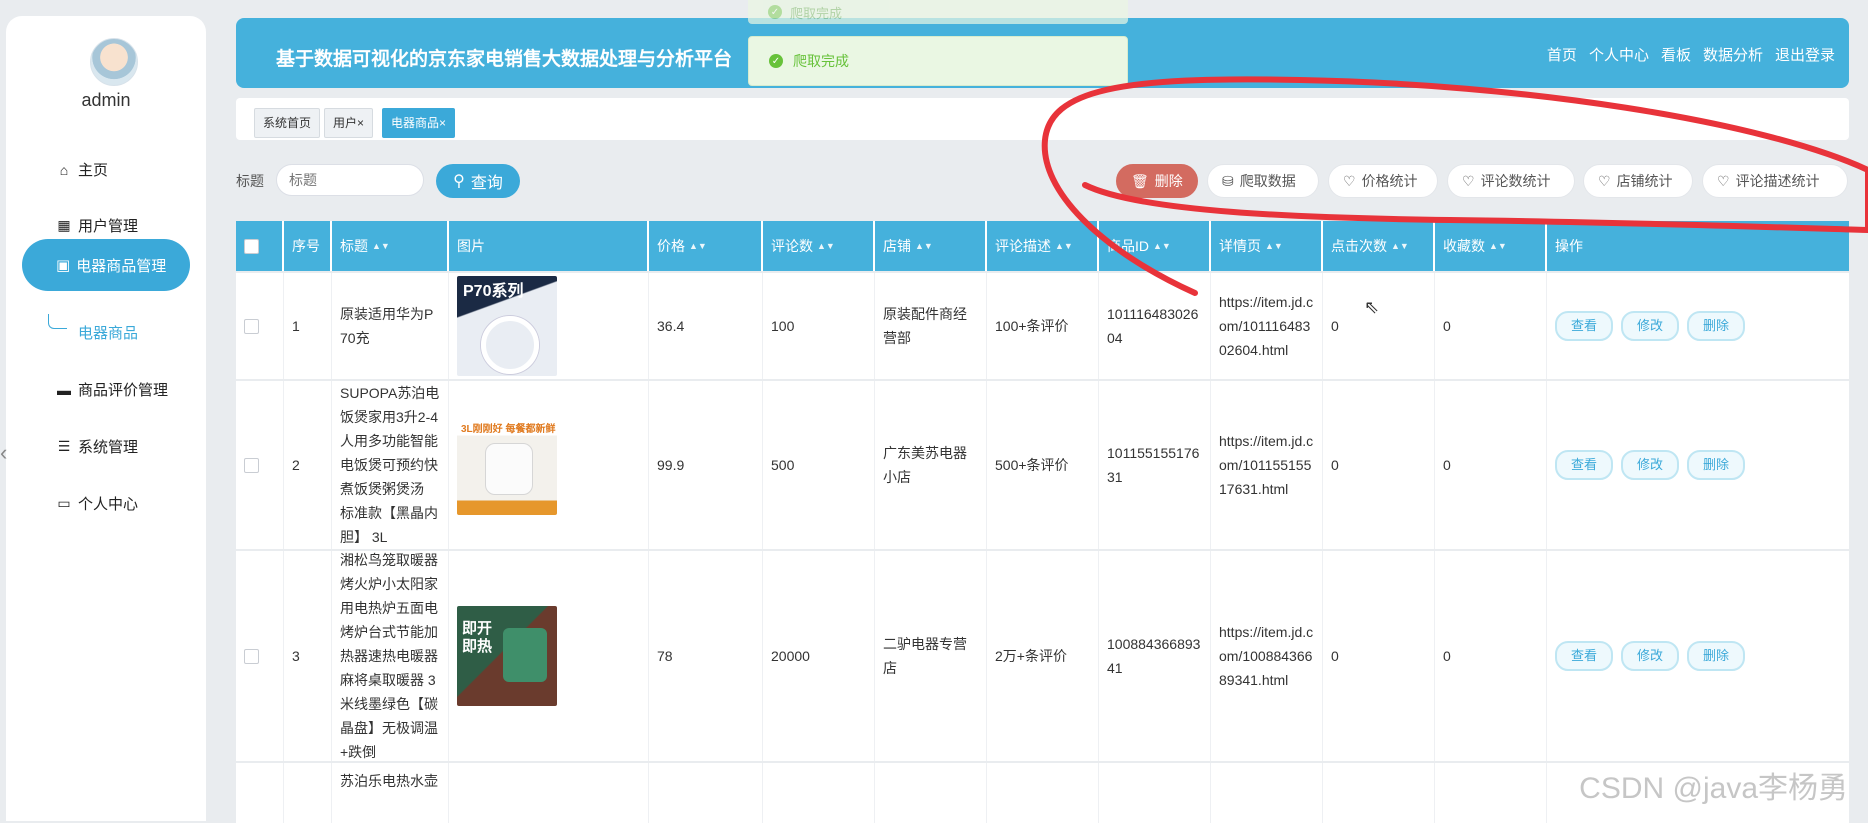 The height and width of the screenshot is (823, 1868). I want to click on col-detail-page: 详情页 ▲▼, so click(1267, 246).